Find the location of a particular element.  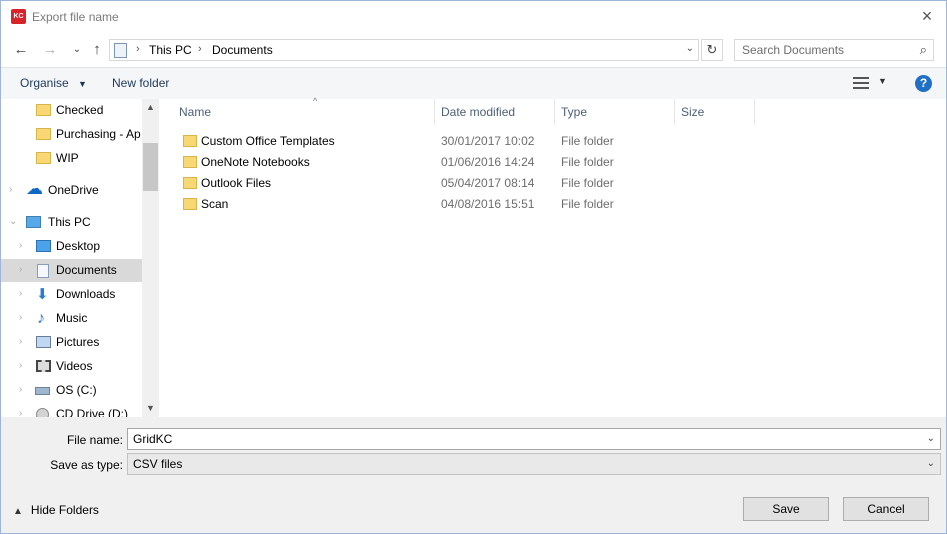

up-arrow-icon: ↑ is located at coordinates (97, 50).